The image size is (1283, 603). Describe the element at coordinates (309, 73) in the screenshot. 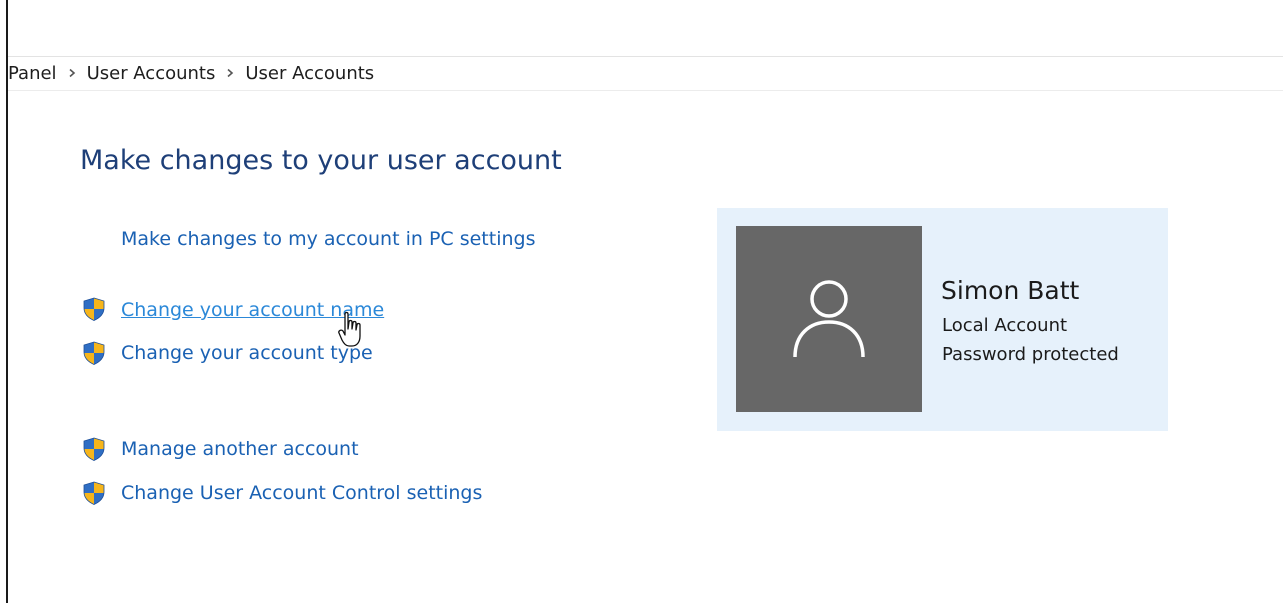

I see `breadcrumb-item-user-accounts-current: User Accounts` at that location.